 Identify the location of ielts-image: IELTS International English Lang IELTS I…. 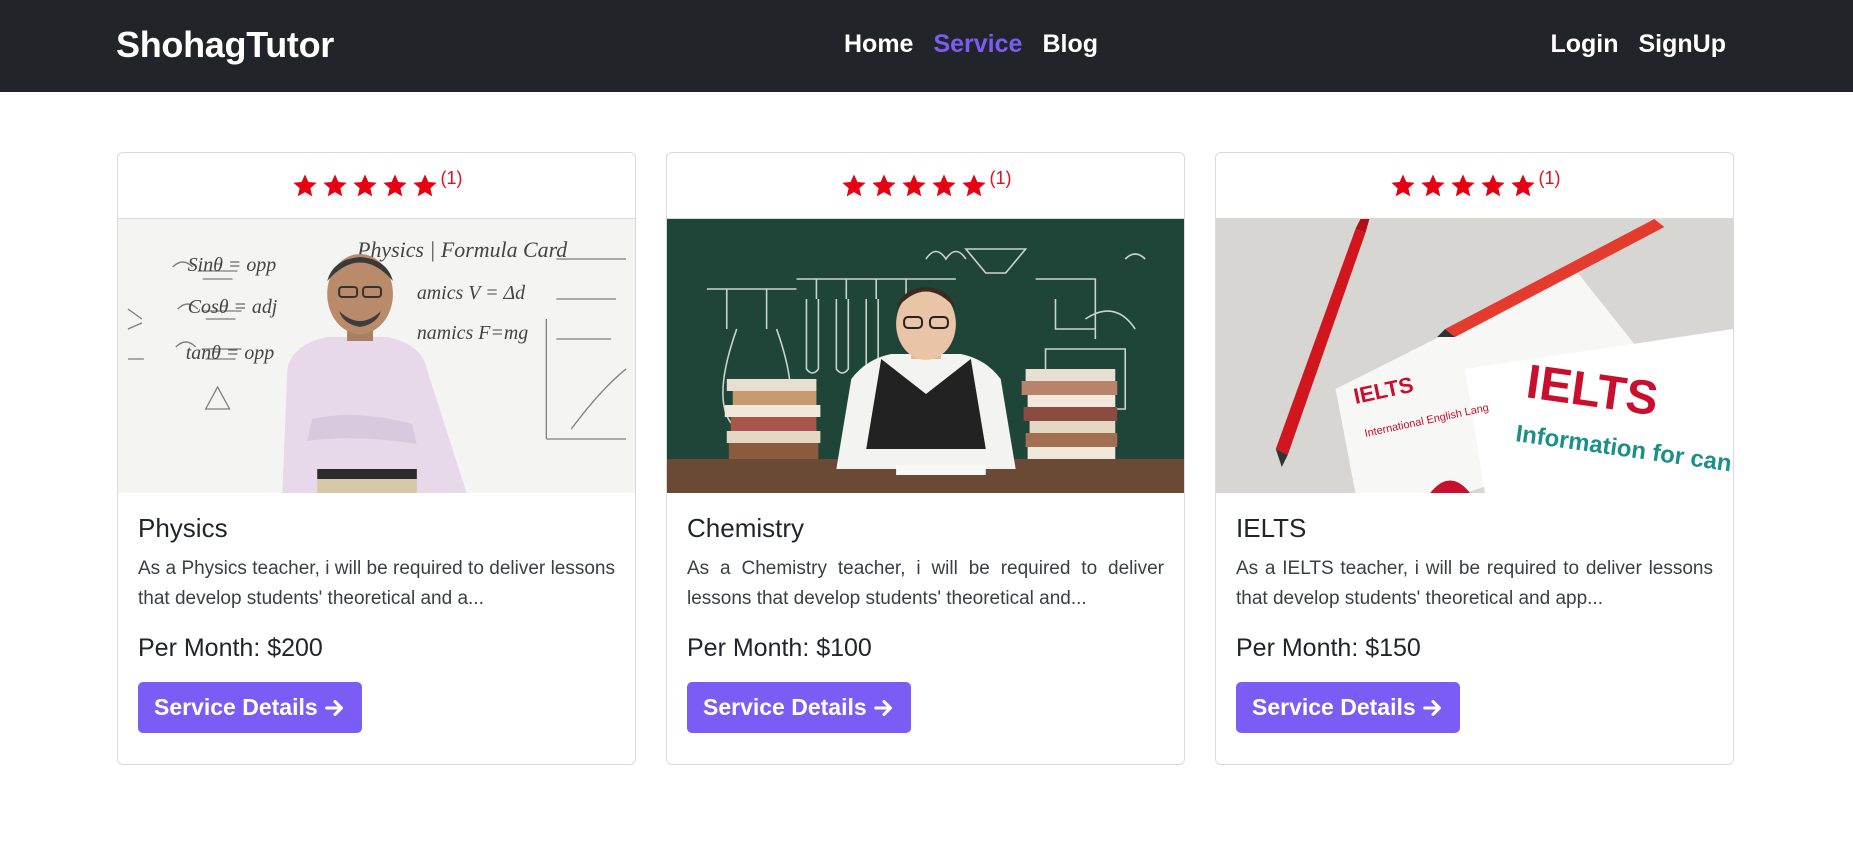
(1474, 356).